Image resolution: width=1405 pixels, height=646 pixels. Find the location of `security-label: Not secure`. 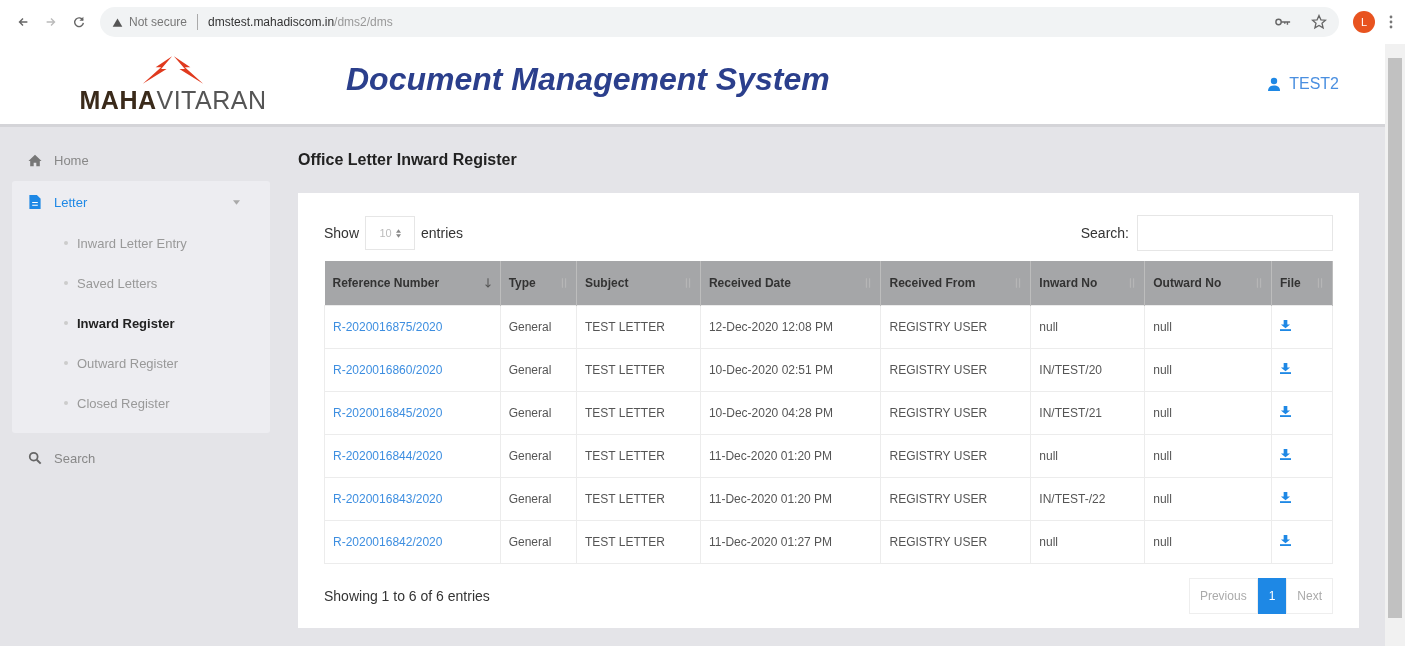

security-label: Not secure is located at coordinates (158, 22).